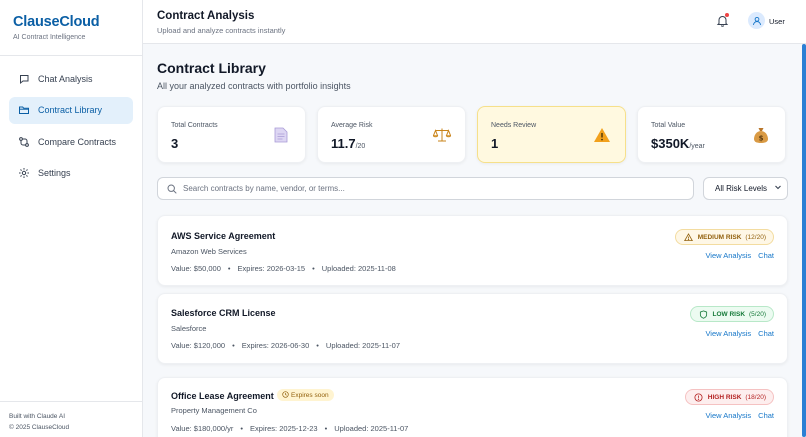 The image size is (806, 437). I want to click on stat-card-average-risk: Average Risk 11.7/20, so click(391, 134).